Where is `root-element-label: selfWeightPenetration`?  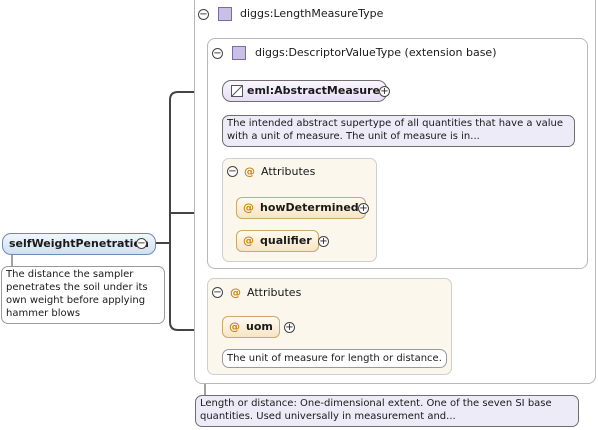
root-element-label: selfWeightPenetration is located at coordinates (79, 243).